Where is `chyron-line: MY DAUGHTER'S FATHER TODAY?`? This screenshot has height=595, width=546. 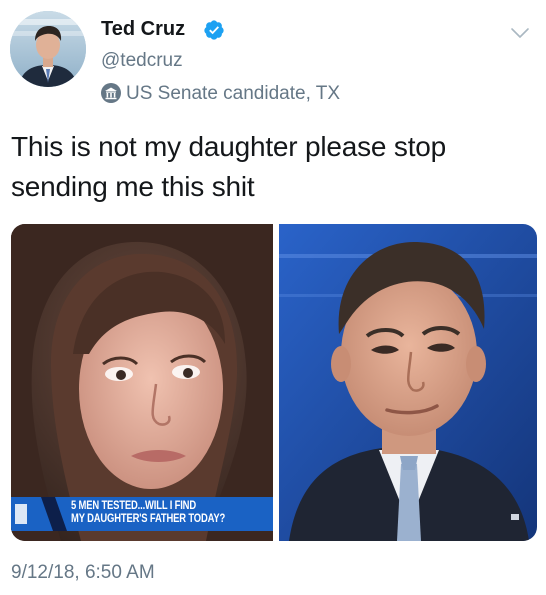 chyron-line: MY DAUGHTER'S FATHER TODAY? is located at coordinates (148, 519).